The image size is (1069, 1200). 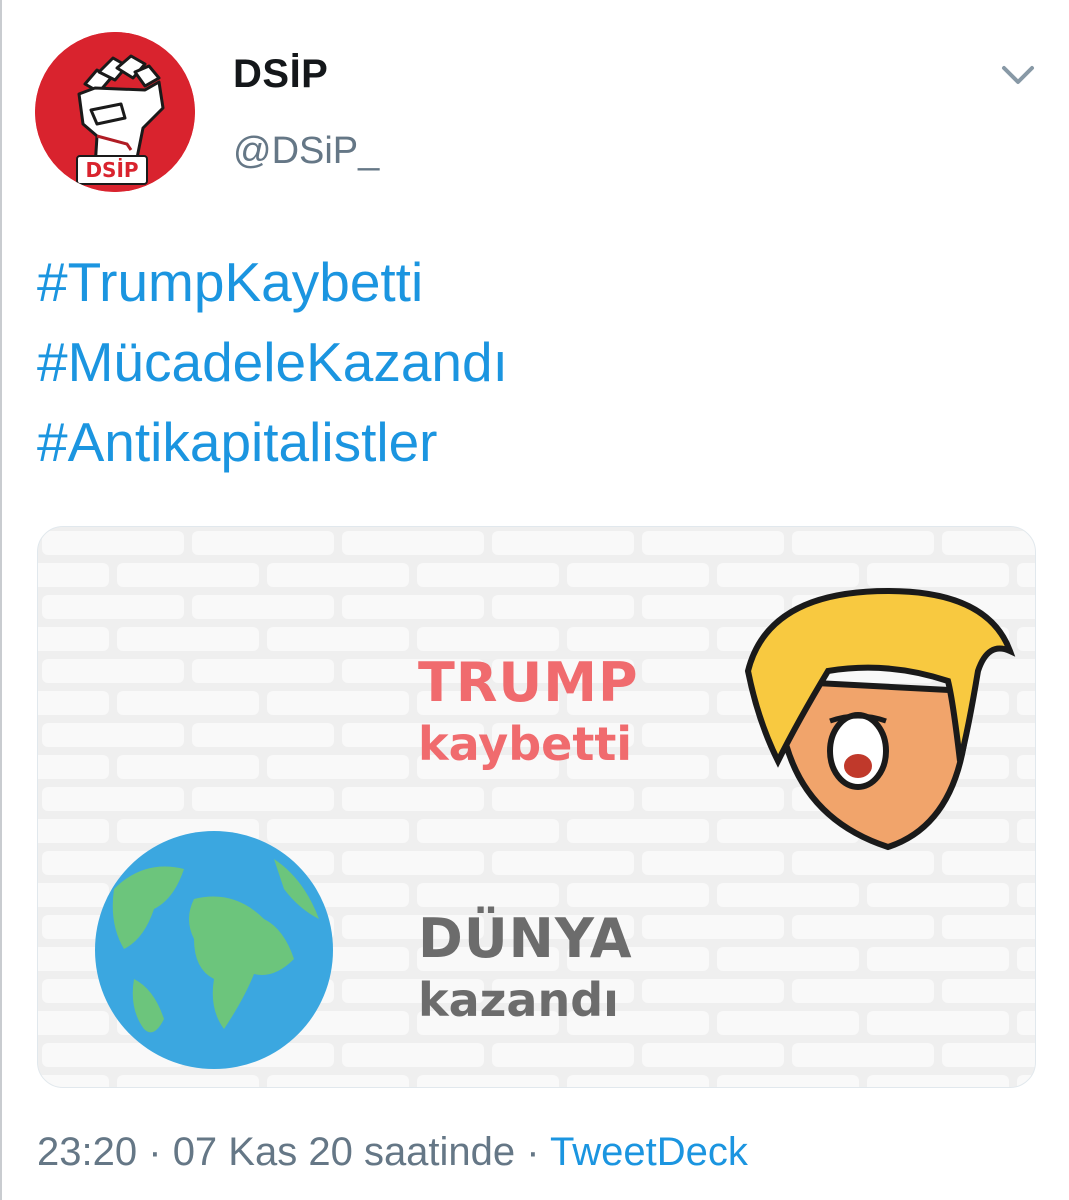 What do you see at coordinates (111, 170) in the screenshot?
I see `avatar-label: DSİP` at bounding box center [111, 170].